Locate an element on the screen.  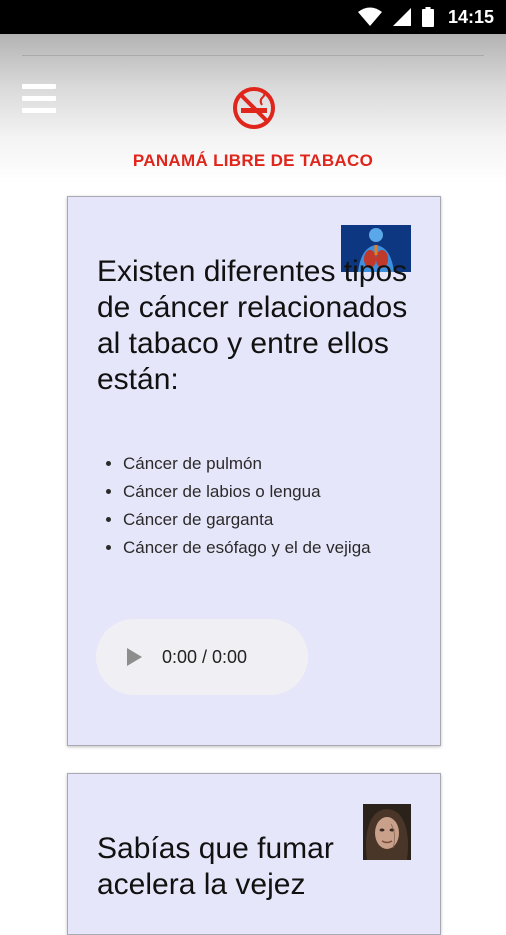
status-icons: 14:15 is located at coordinates (425, 17).